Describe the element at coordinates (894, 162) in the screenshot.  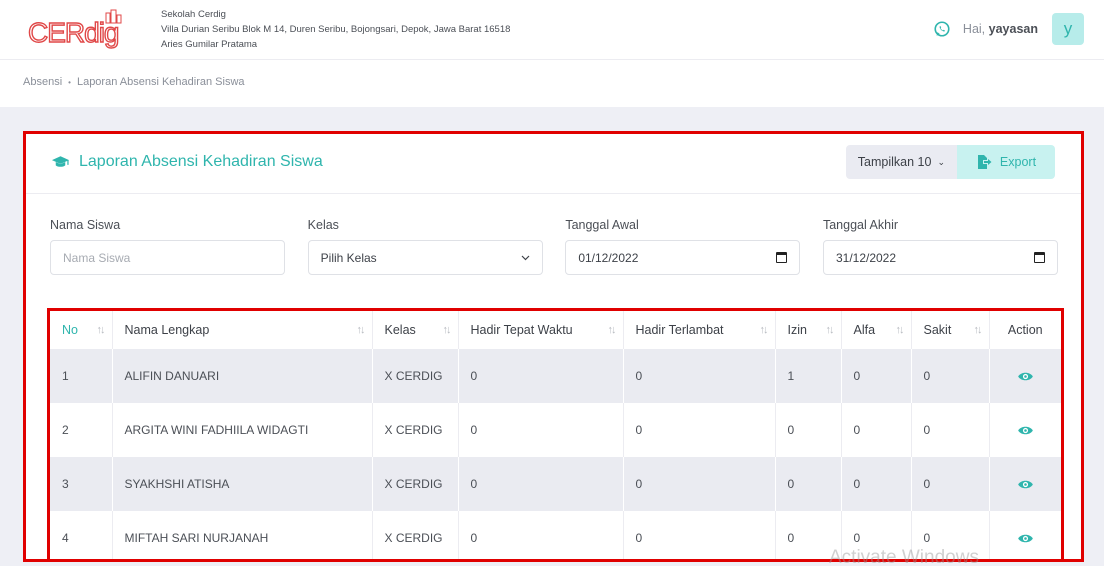
I see `page-size-label: Tampilkan 10` at that location.